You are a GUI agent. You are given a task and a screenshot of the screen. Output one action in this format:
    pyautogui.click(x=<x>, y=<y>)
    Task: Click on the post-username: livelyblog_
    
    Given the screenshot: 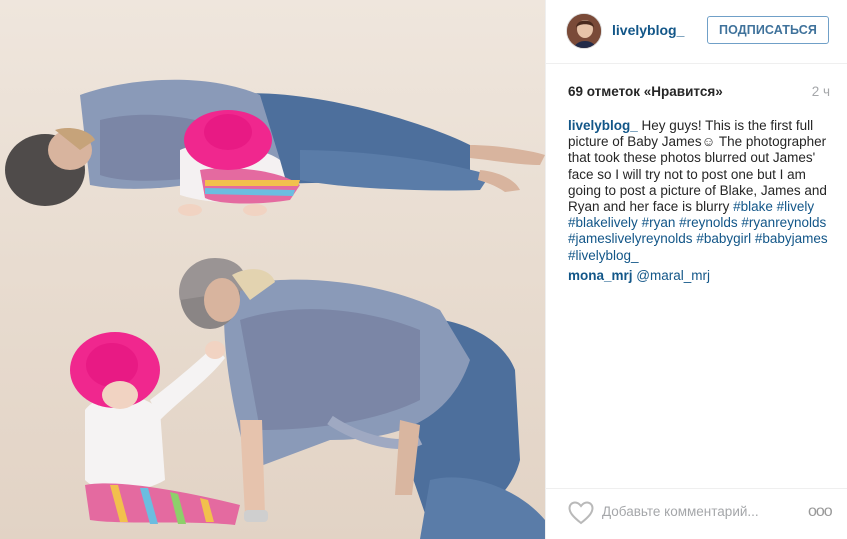 What is the action you would take?
    pyautogui.click(x=648, y=30)
    